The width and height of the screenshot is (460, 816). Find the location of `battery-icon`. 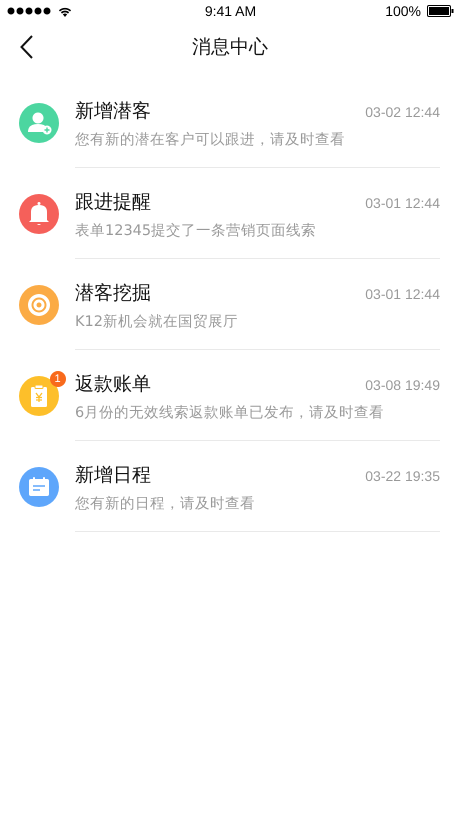

battery-icon is located at coordinates (440, 11).